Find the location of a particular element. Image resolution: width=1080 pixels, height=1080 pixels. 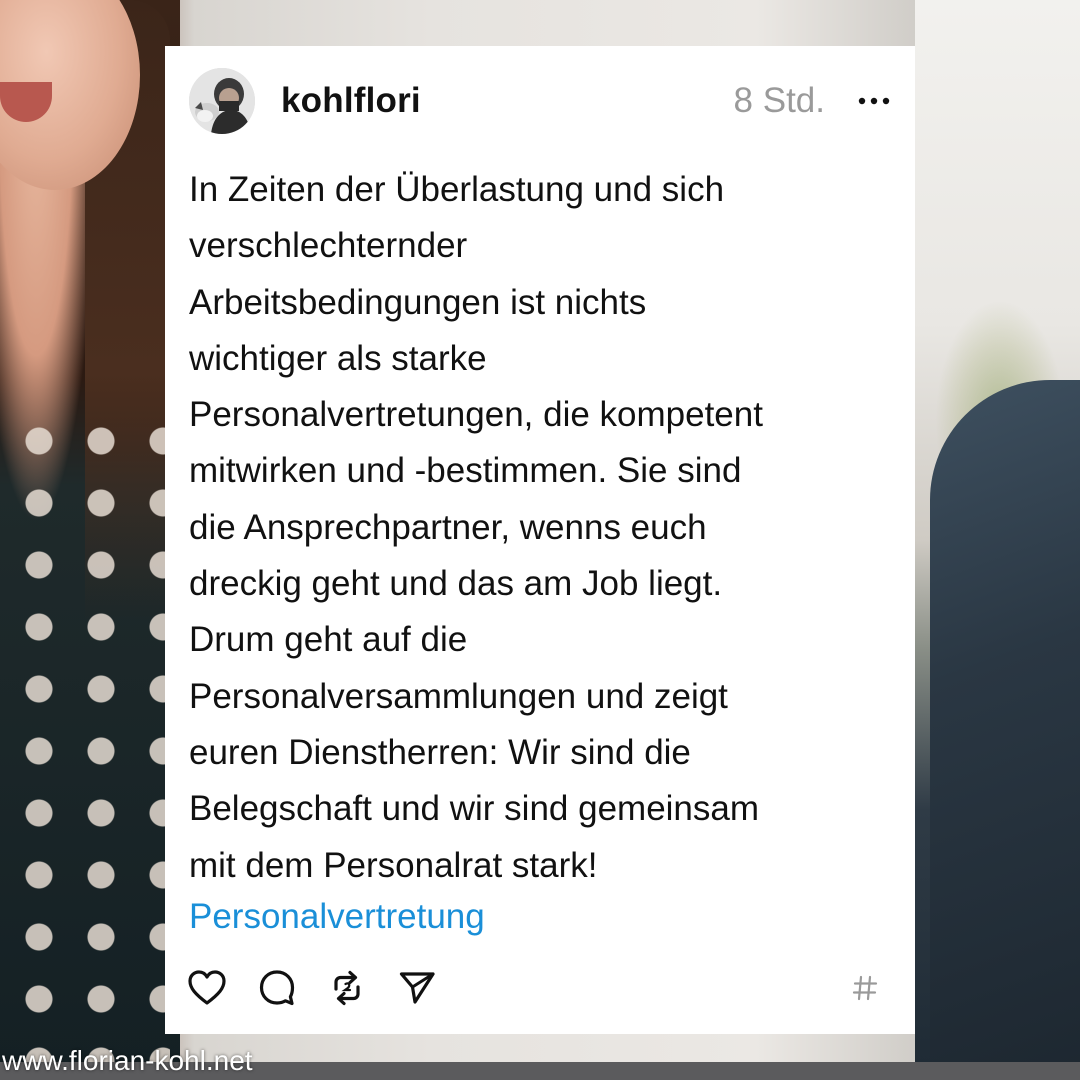

post-body-line: verschlechternder is located at coordinates (328, 246).